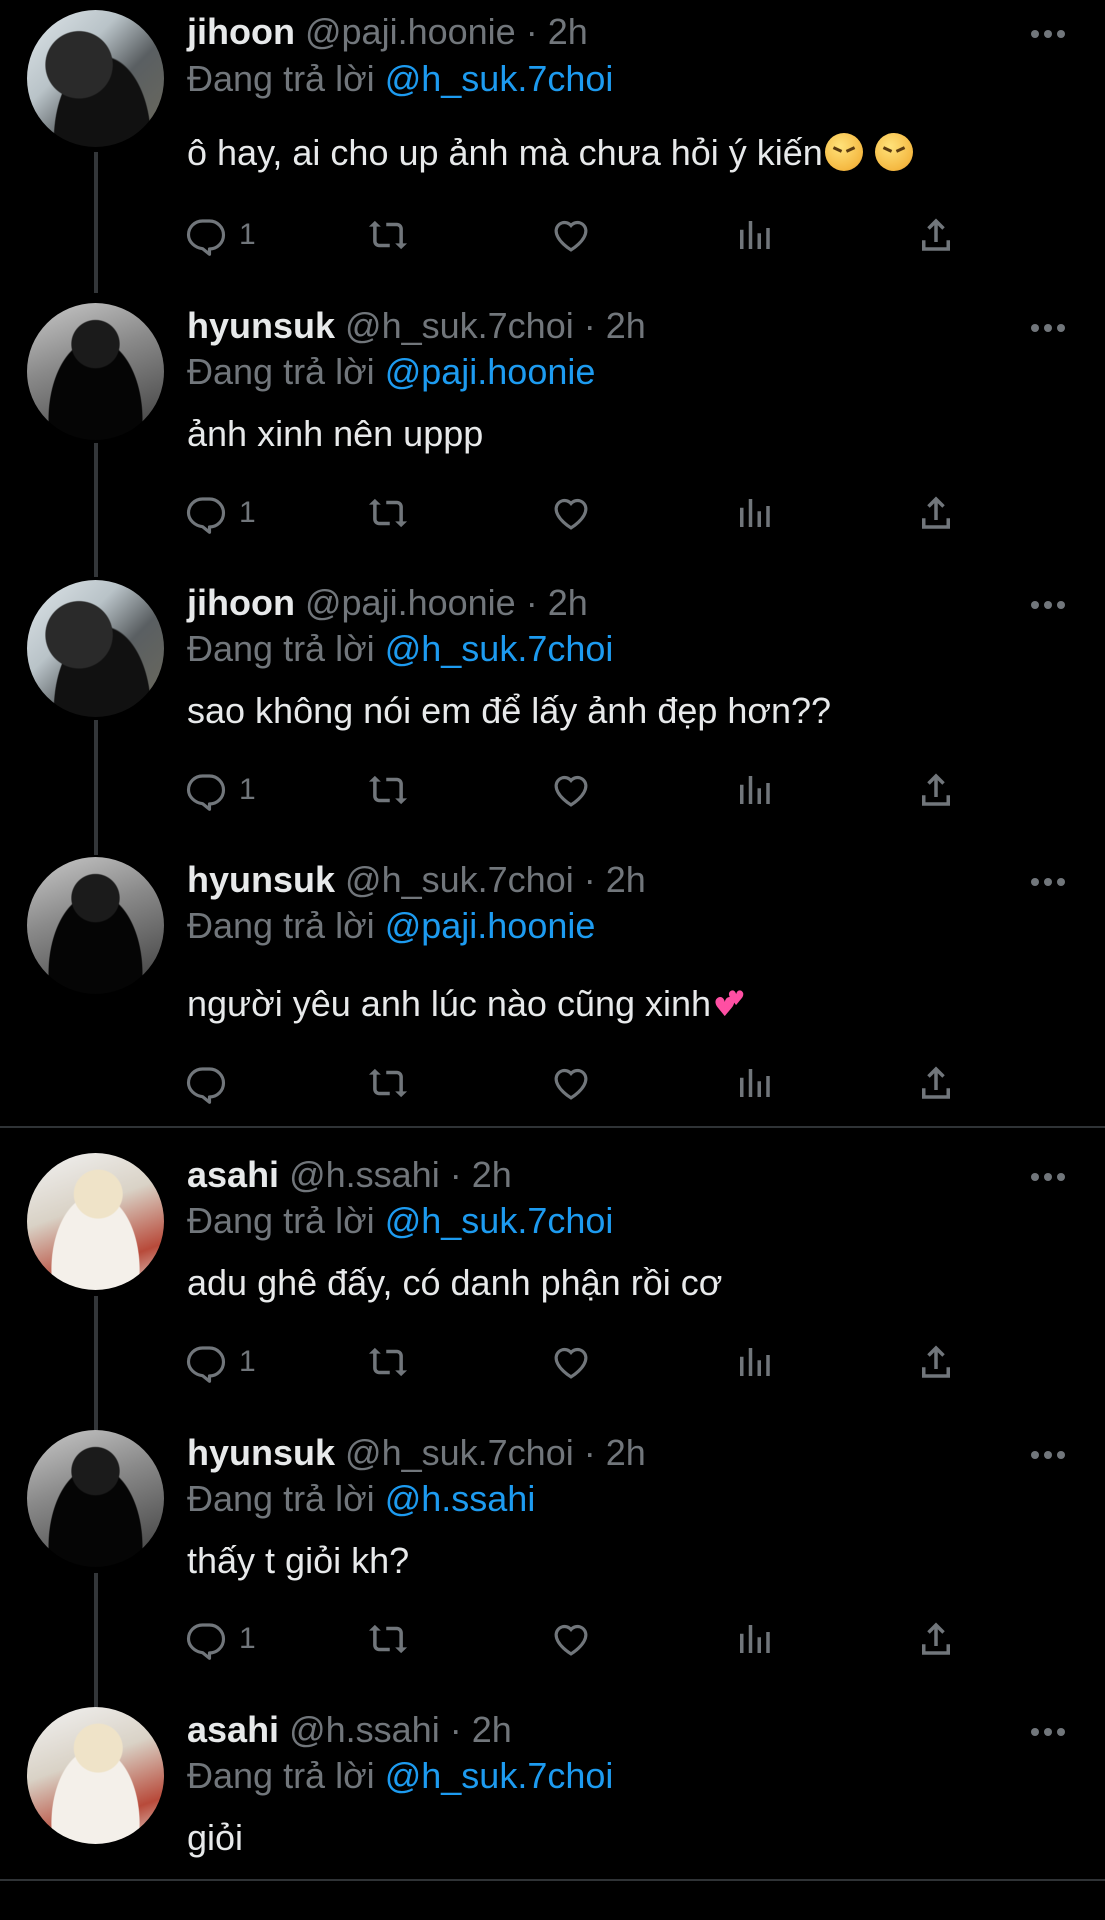 The height and width of the screenshot is (1920, 1105). Describe the element at coordinates (460, 1498) in the screenshot. I see `mention-link: @h.ssahi` at that location.